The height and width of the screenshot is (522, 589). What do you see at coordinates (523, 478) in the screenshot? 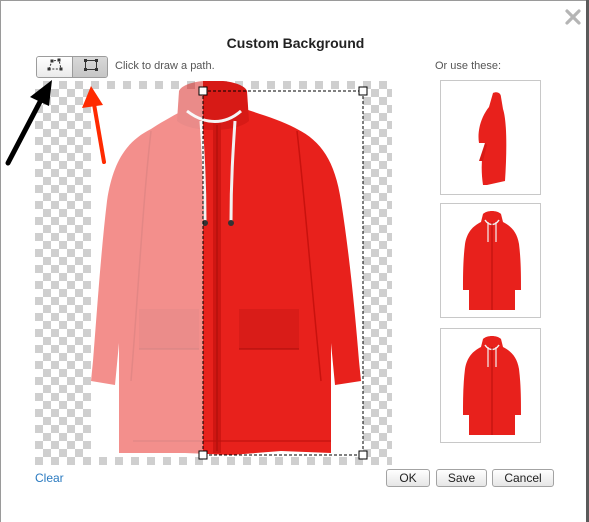
I see `cancel-button: Cancel` at bounding box center [523, 478].